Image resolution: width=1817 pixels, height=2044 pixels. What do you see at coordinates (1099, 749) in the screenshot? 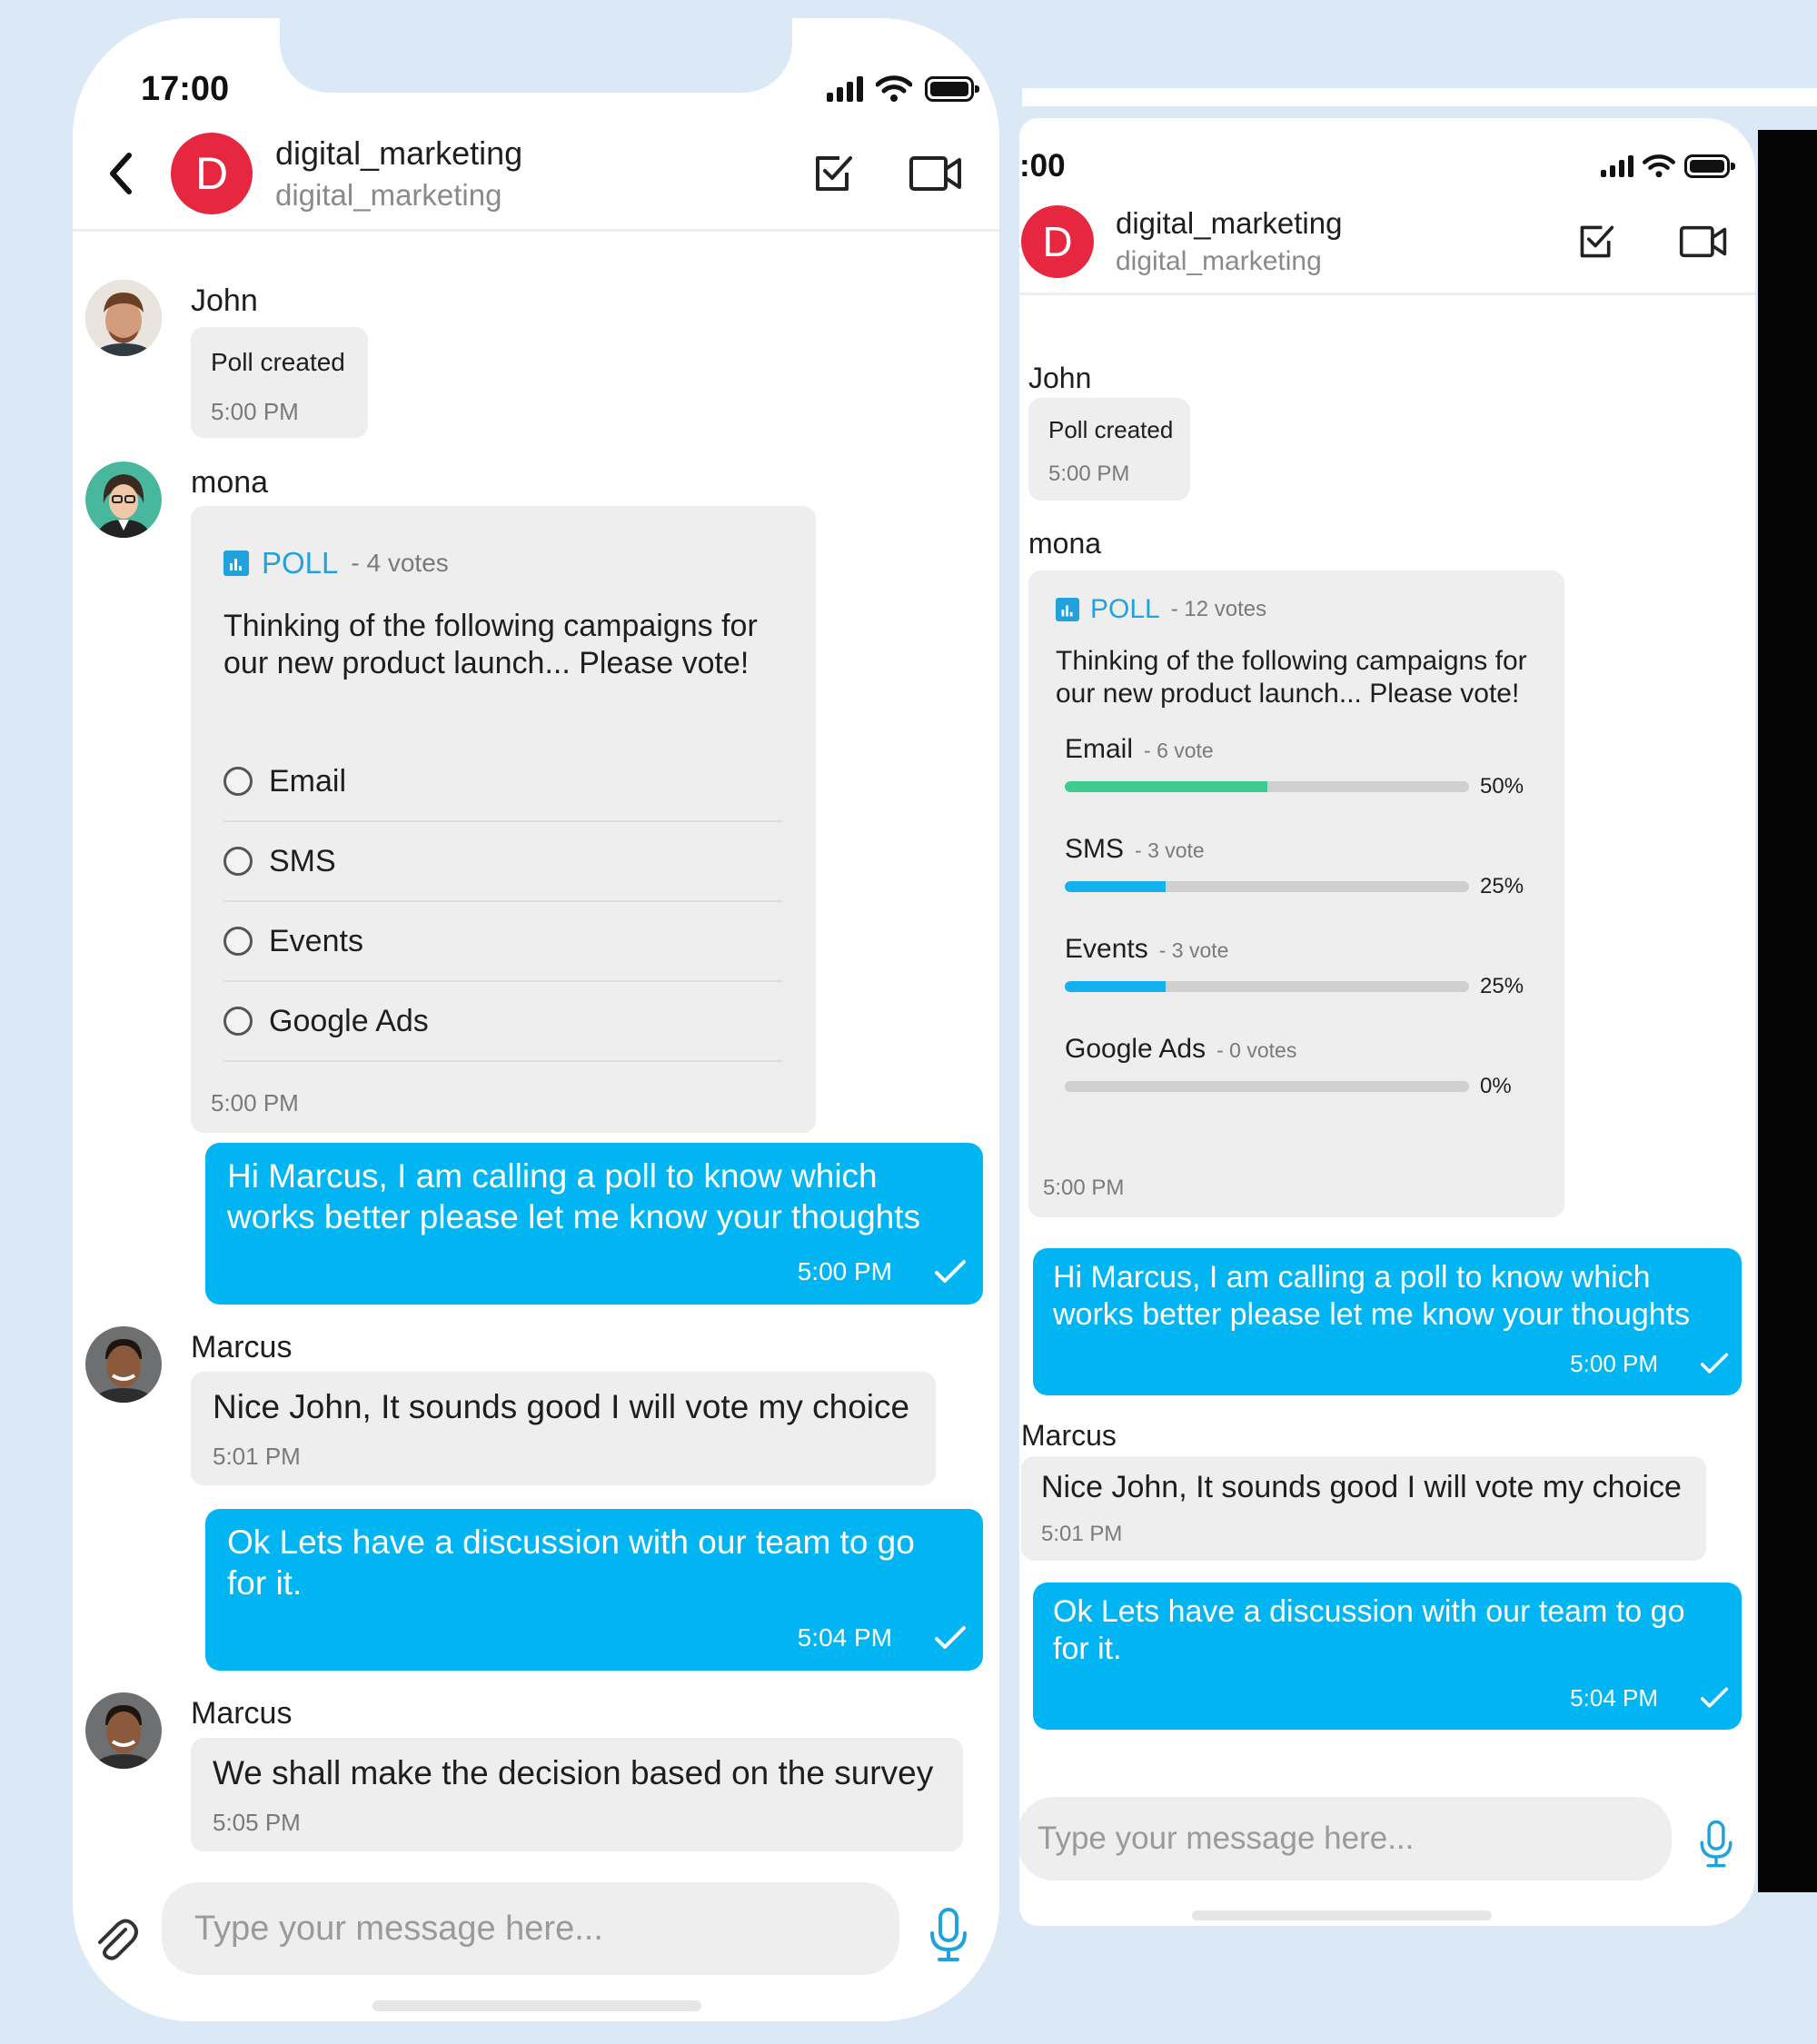
I see `poll-result-option: Email` at bounding box center [1099, 749].